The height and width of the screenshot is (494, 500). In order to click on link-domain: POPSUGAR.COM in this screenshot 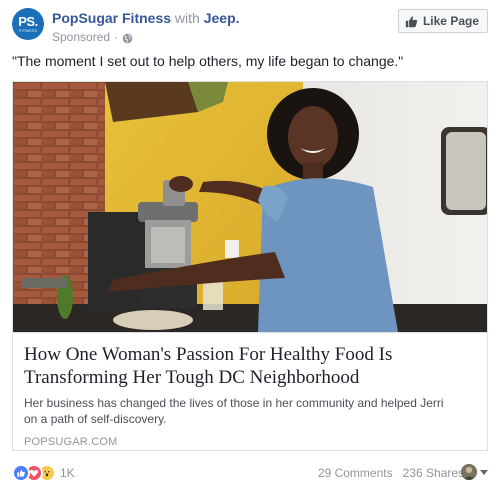, I will do `click(71, 442)`.